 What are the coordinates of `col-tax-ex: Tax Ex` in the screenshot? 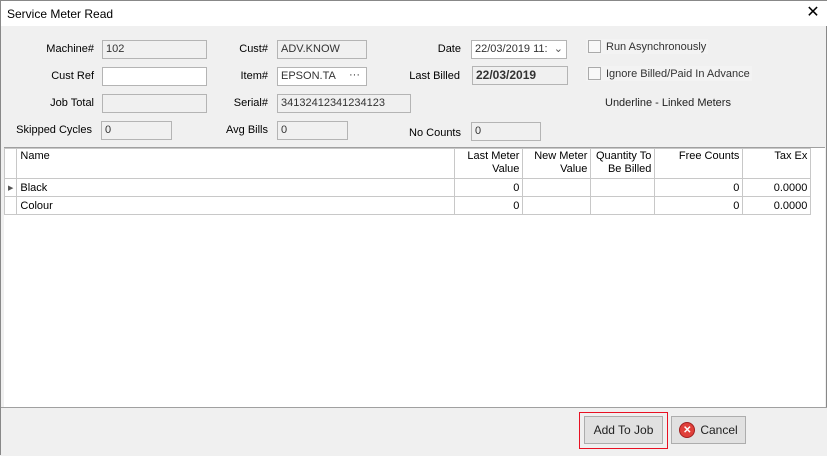 It's located at (777, 163).